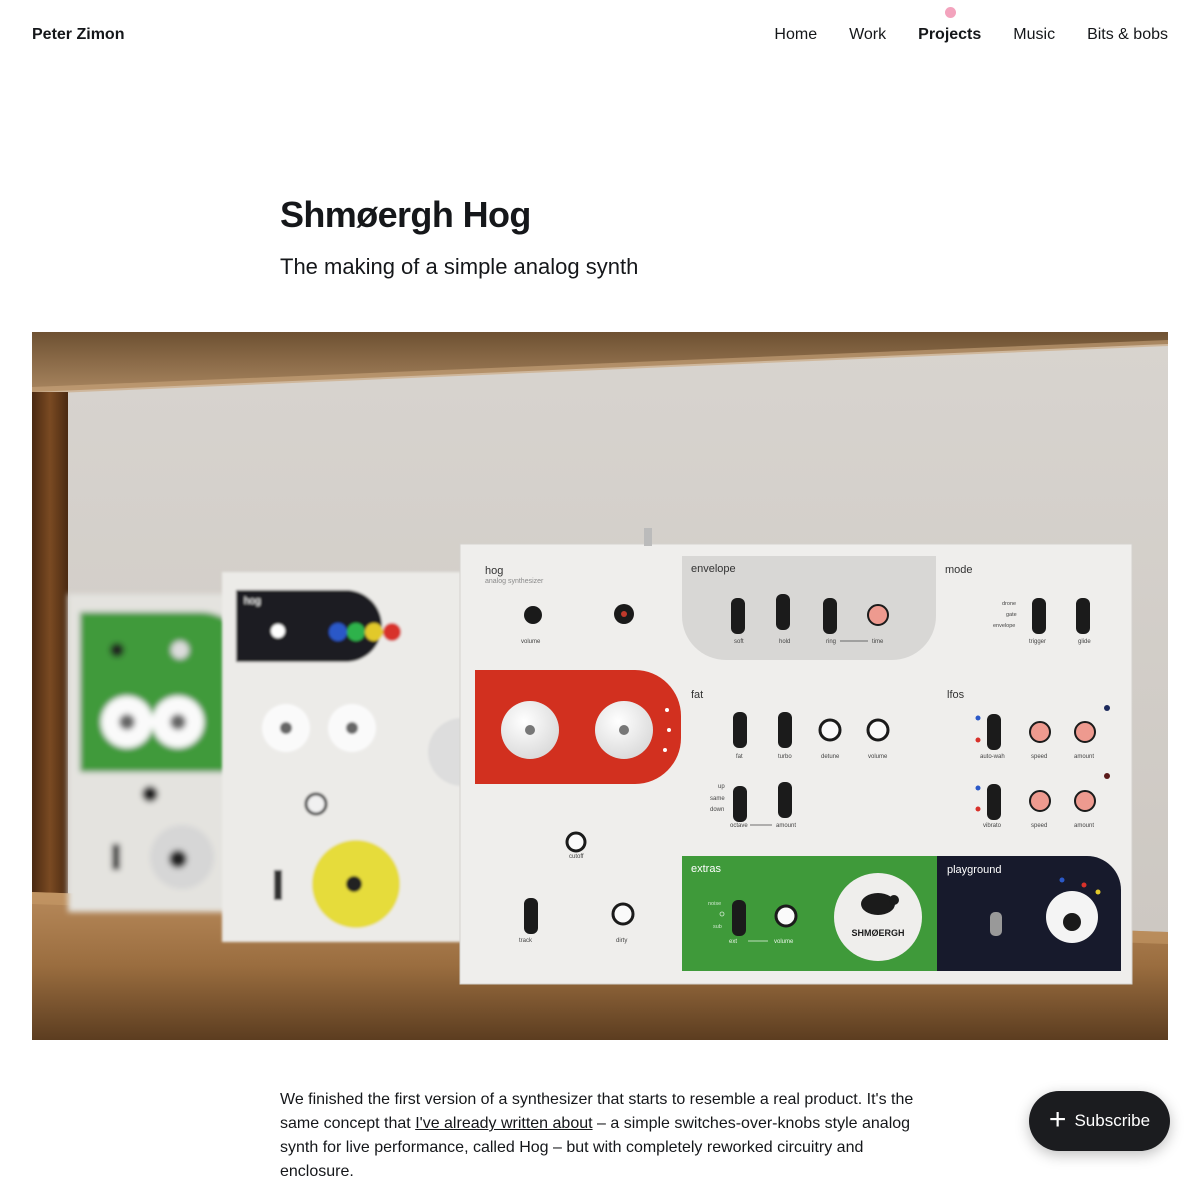  I want to click on svg-text: vibrato, so click(992, 826).